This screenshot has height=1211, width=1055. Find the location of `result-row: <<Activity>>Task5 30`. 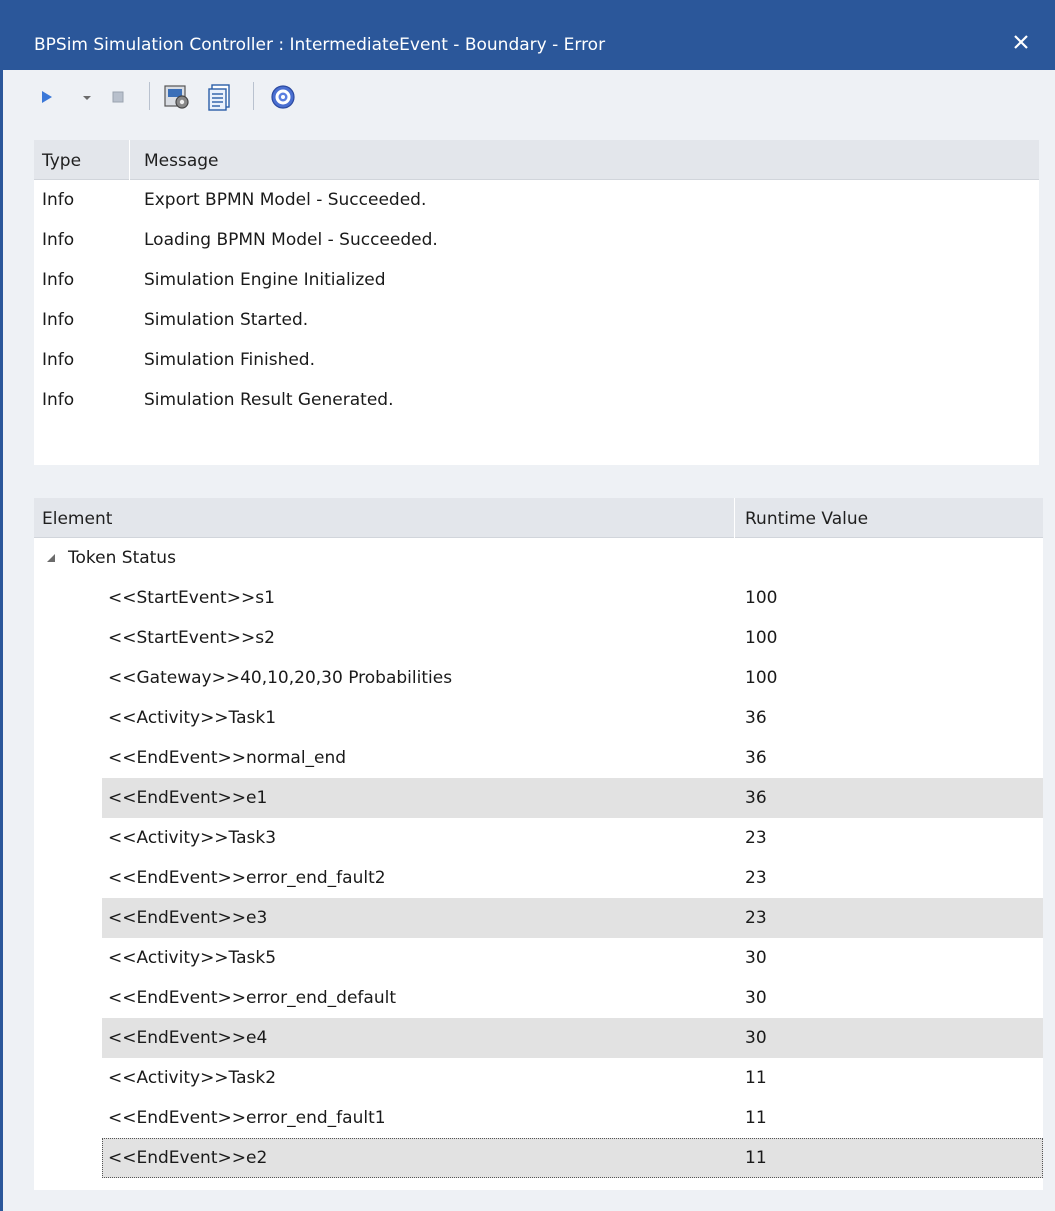

result-row: <<Activity>>Task5 30 is located at coordinates (538, 958).